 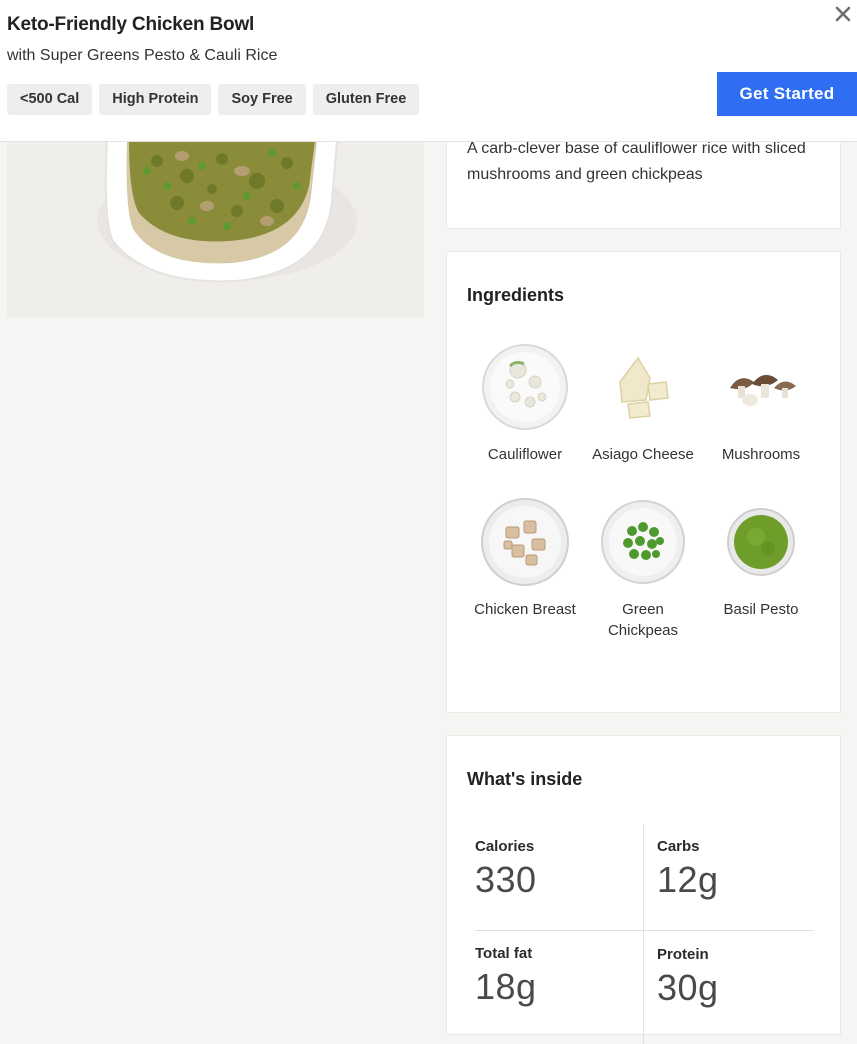 I want to click on pesto-icon, so click(x=761, y=542).